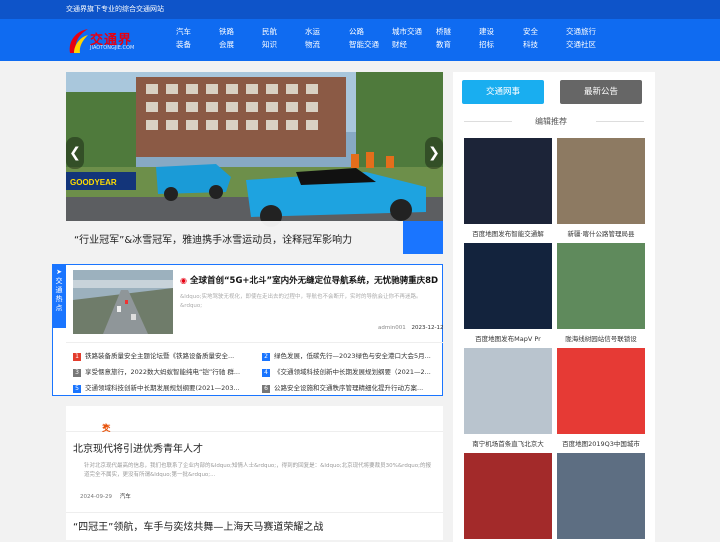  I want to click on nav-item: 水运 物流, so click(323, 38).